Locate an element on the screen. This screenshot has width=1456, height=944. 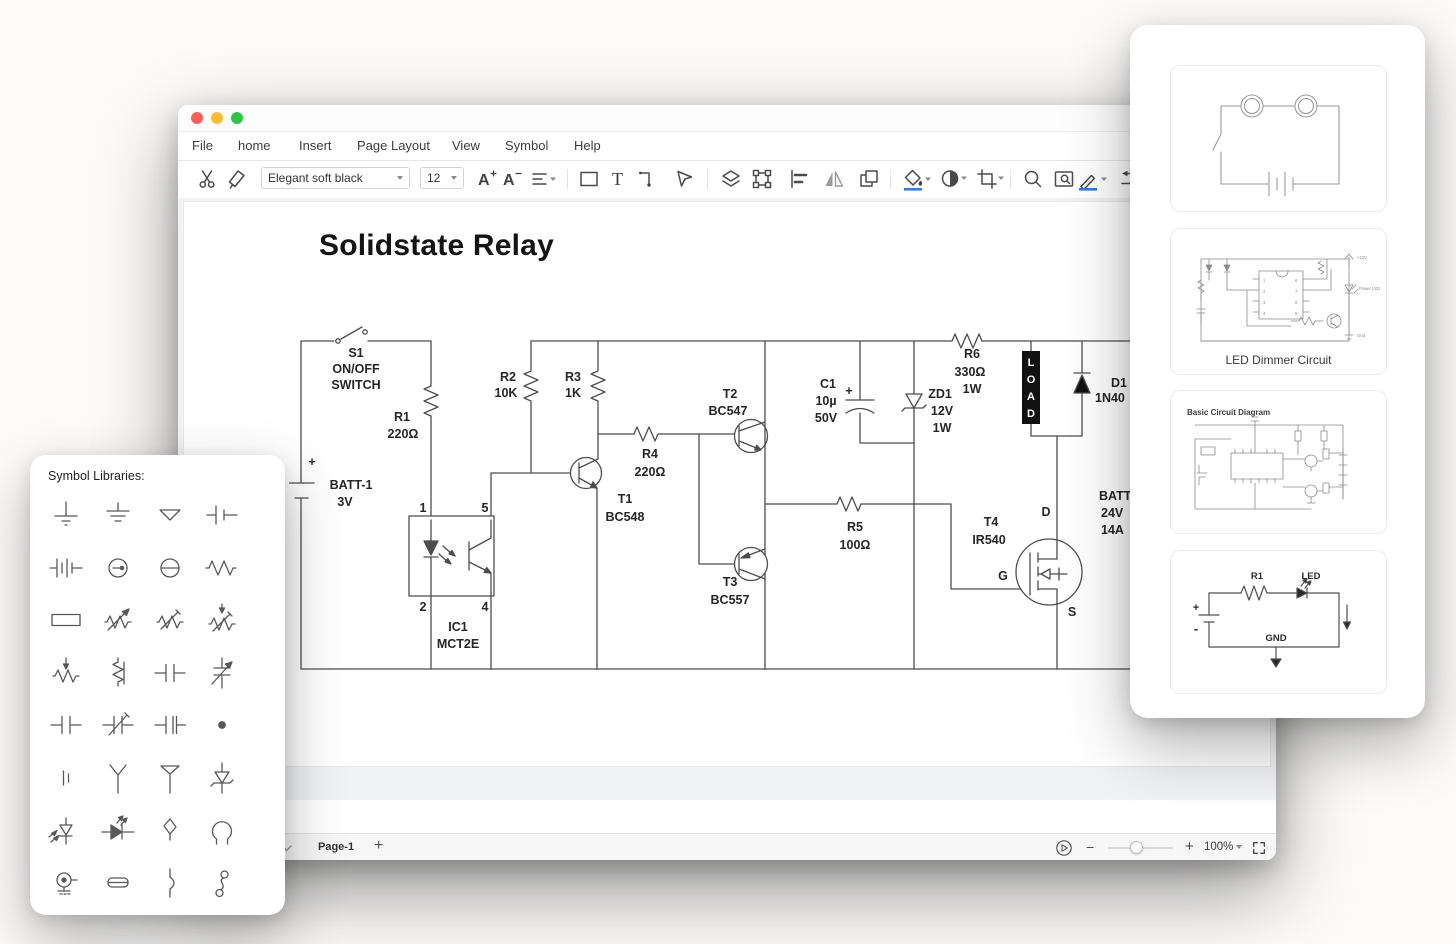
shape-style-icon is located at coordinates (954, 179).